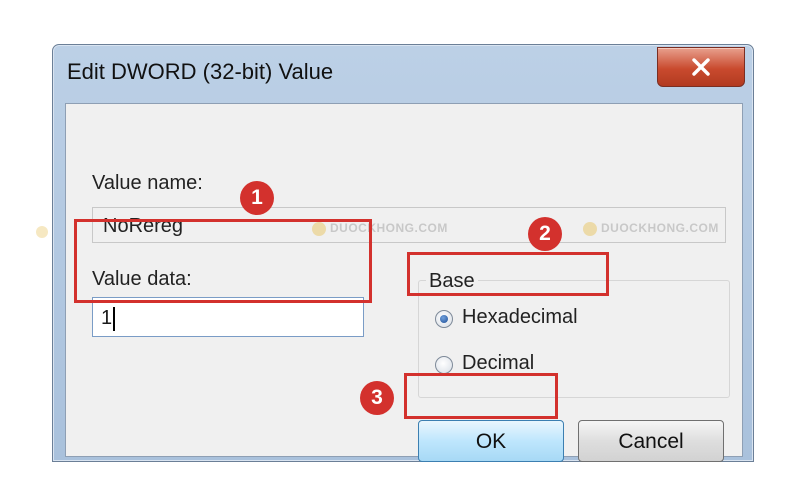  Describe the element at coordinates (491, 441) in the screenshot. I see `ok-button: OK` at that location.